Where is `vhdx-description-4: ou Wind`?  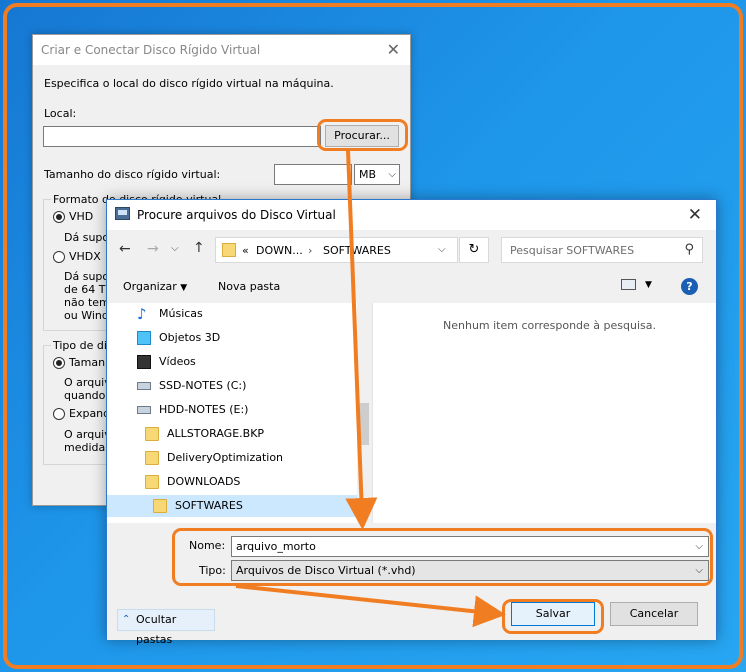
vhdx-description-4: ou Wind is located at coordinates (86, 315).